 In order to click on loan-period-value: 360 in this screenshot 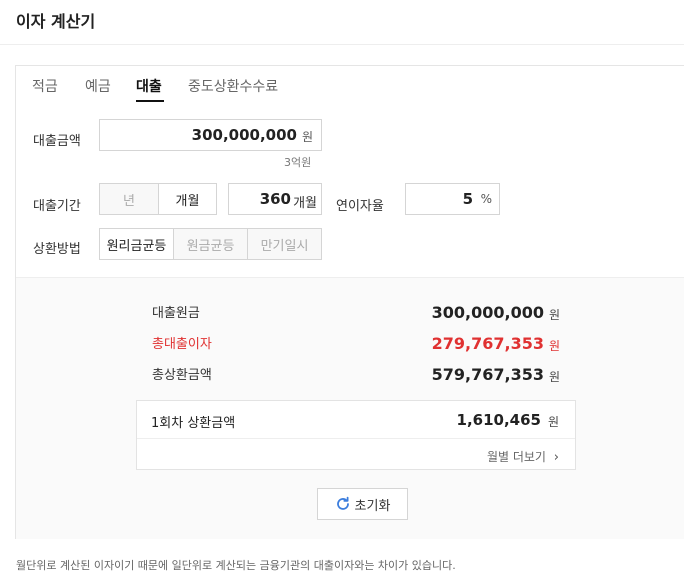, I will do `click(275, 199)`.